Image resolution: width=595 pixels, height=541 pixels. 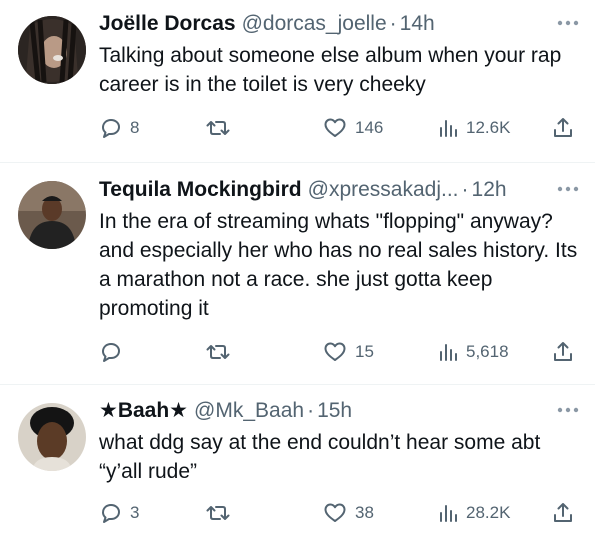 What do you see at coordinates (488, 127) in the screenshot?
I see `view-count: 12.6K` at bounding box center [488, 127].